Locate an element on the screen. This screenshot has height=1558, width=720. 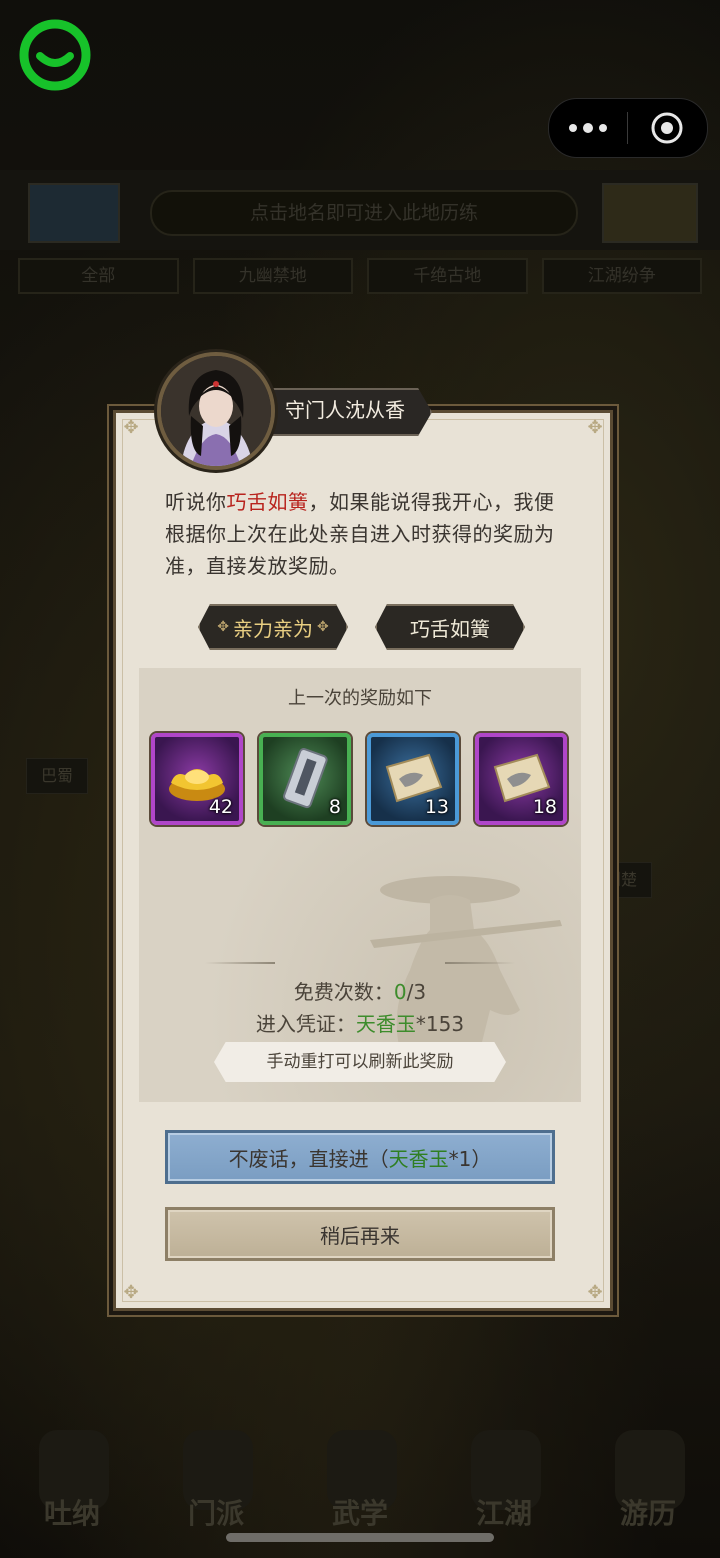
enter-directly-button: 不废话，直接进（ 天香玉 *1） is located at coordinates (360, 1157).